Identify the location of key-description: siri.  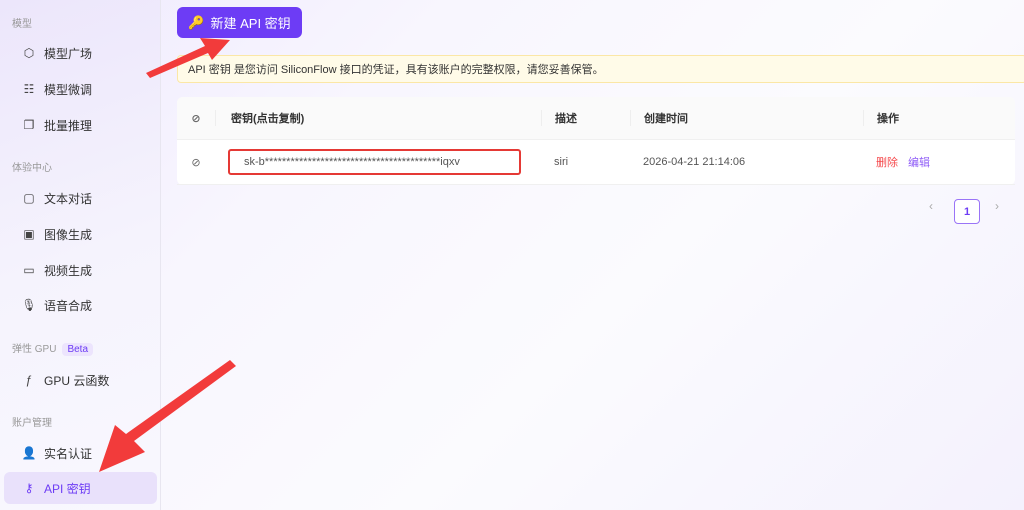
(561, 162).